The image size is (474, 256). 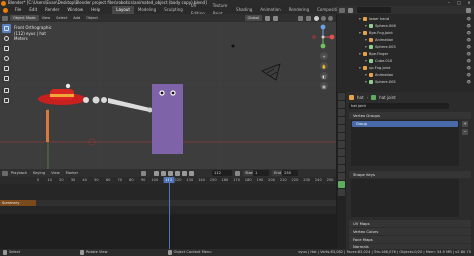 I want to click on vertex-groups-panel-header: Vertex Groups, so click(x=410, y=115).